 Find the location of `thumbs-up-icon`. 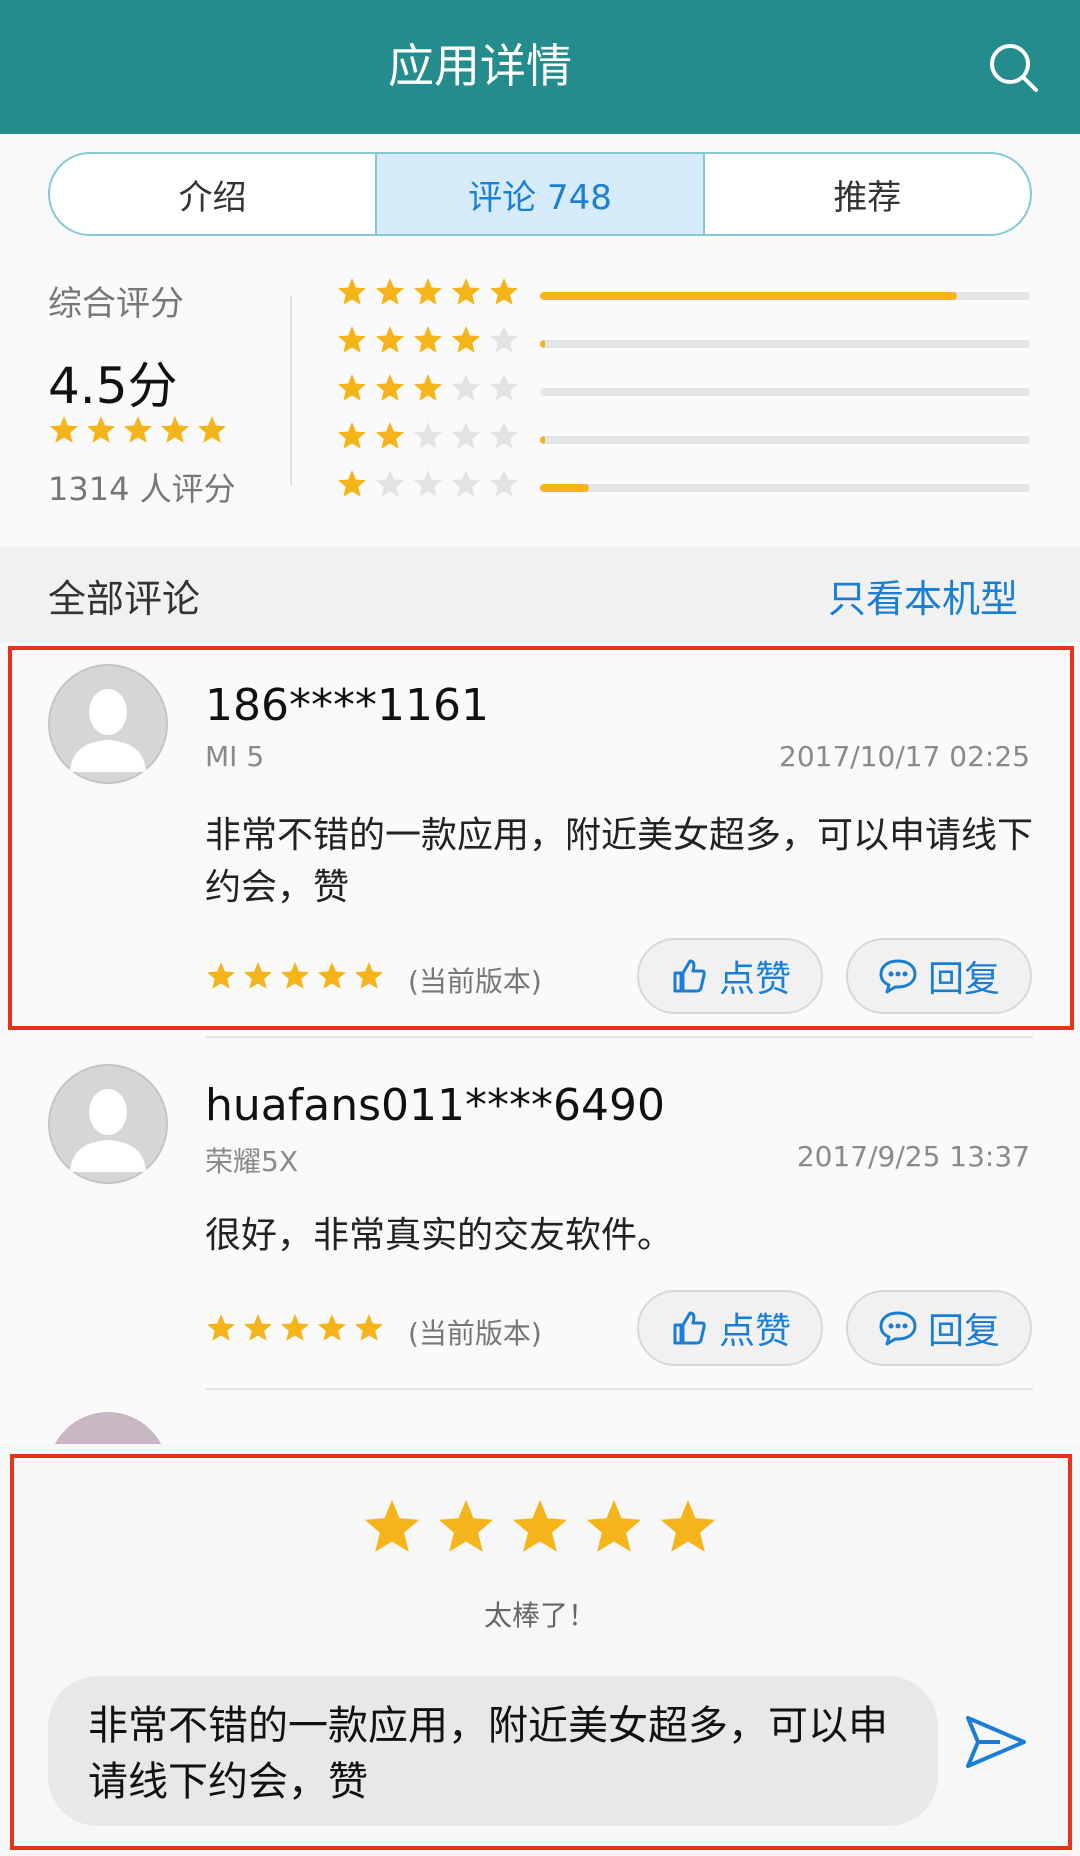

thumbs-up-icon is located at coordinates (689, 1328).